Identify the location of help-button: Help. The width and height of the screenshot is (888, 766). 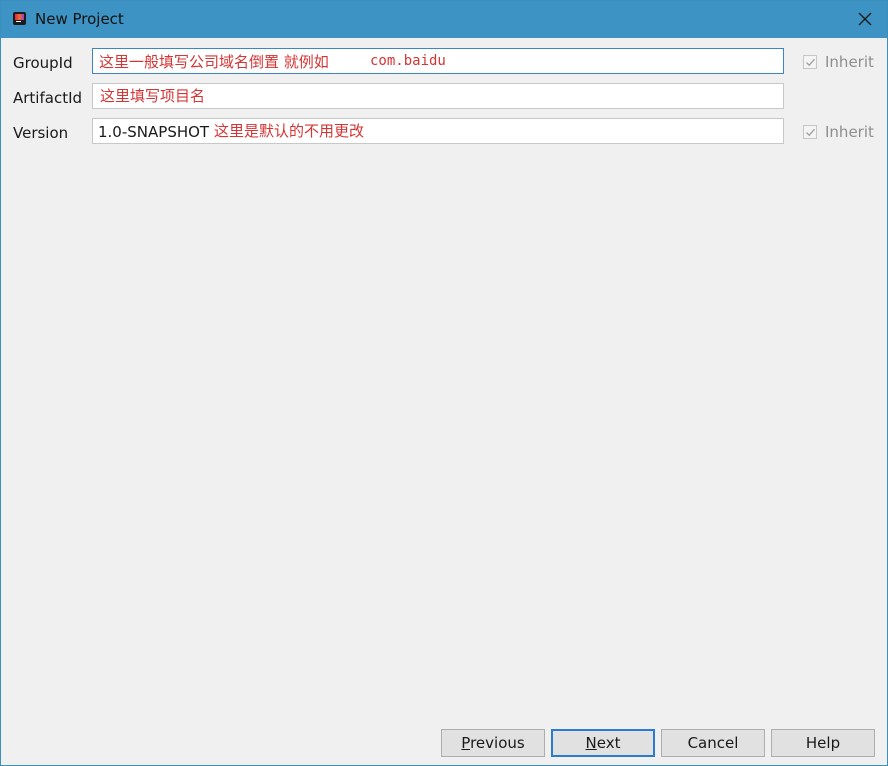
(823, 743).